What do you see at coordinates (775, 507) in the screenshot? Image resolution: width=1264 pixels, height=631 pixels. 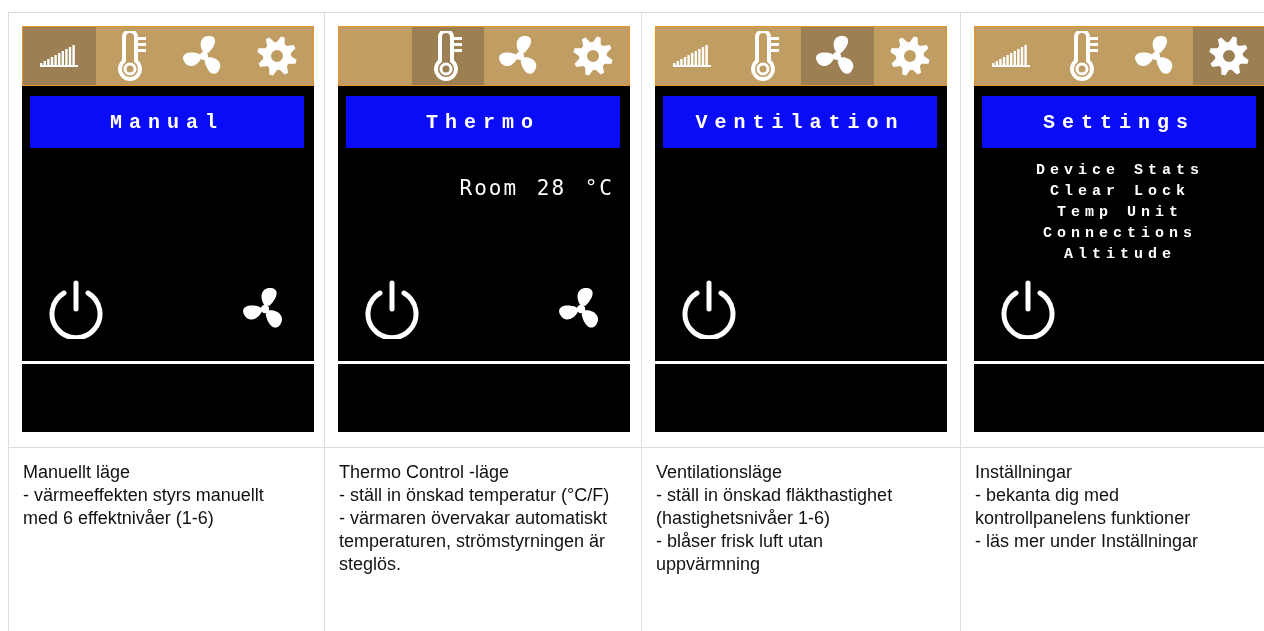 I see `description-text: - ställ in önskad fläkthastighet (hastighetsnivåer 1-6)` at bounding box center [775, 507].